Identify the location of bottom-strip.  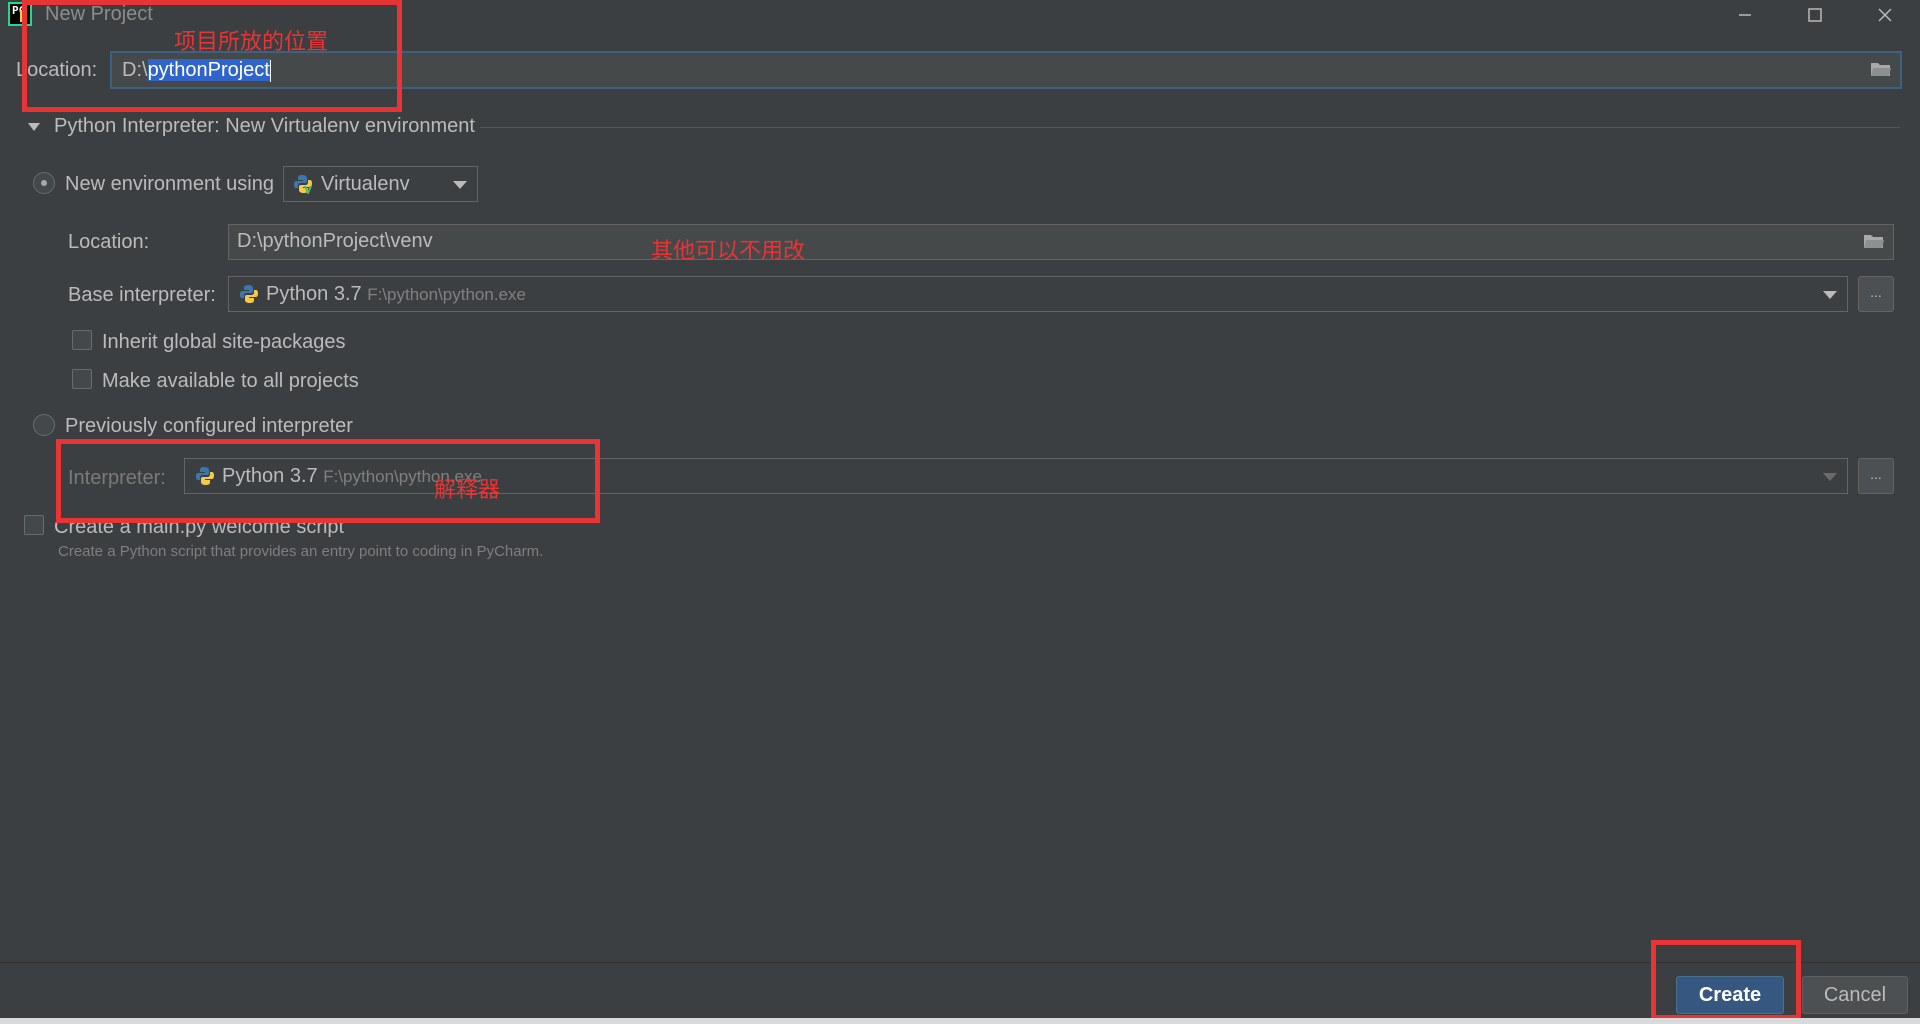
(960, 1021).